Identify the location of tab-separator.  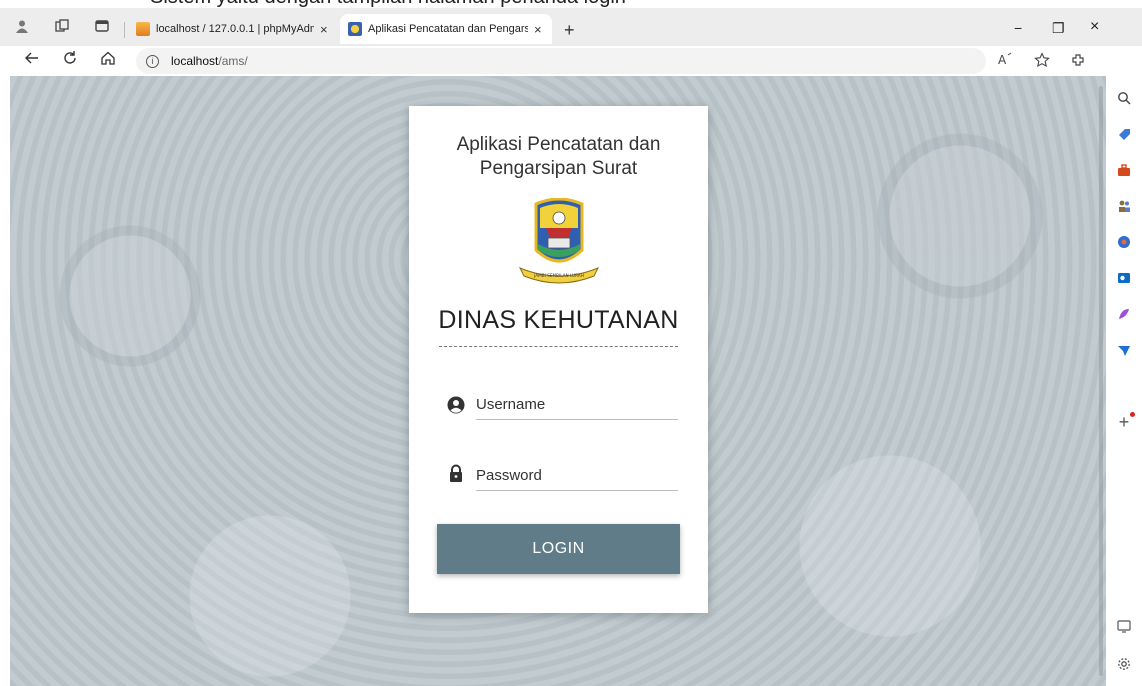
(124, 30).